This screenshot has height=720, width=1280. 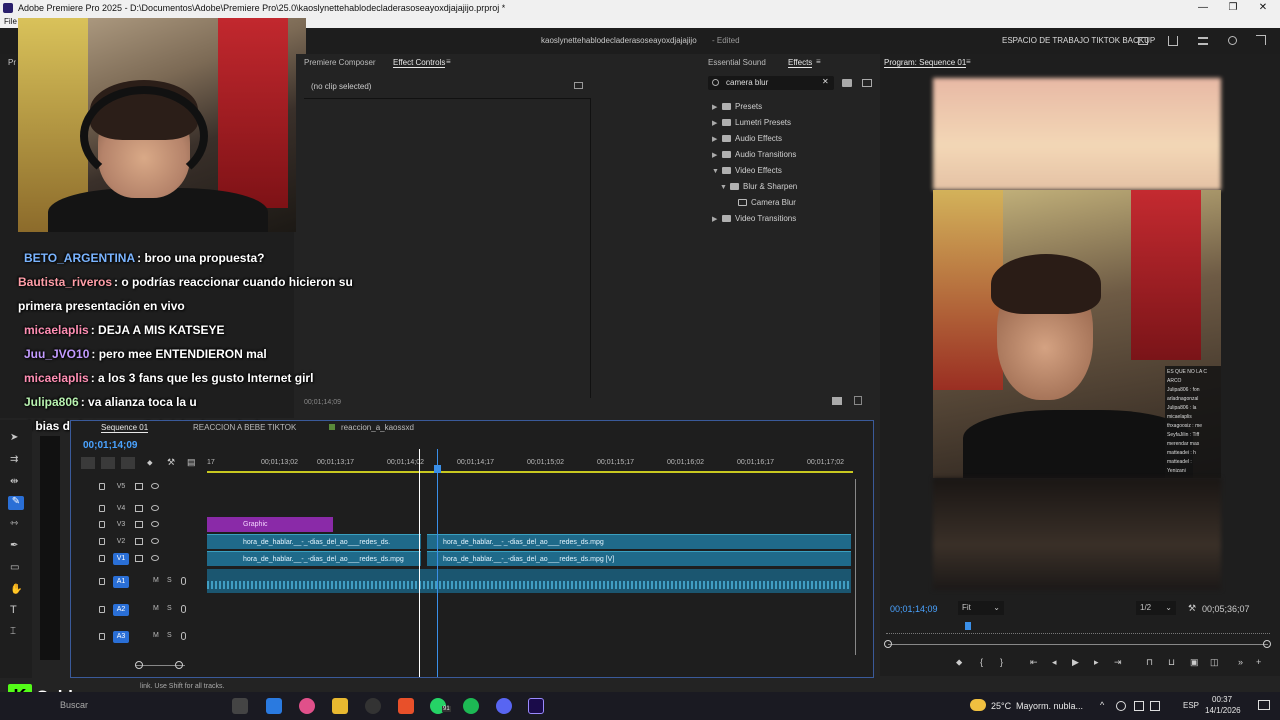 What do you see at coordinates (1264, 705) in the screenshot?
I see `notifications-icon` at bounding box center [1264, 705].